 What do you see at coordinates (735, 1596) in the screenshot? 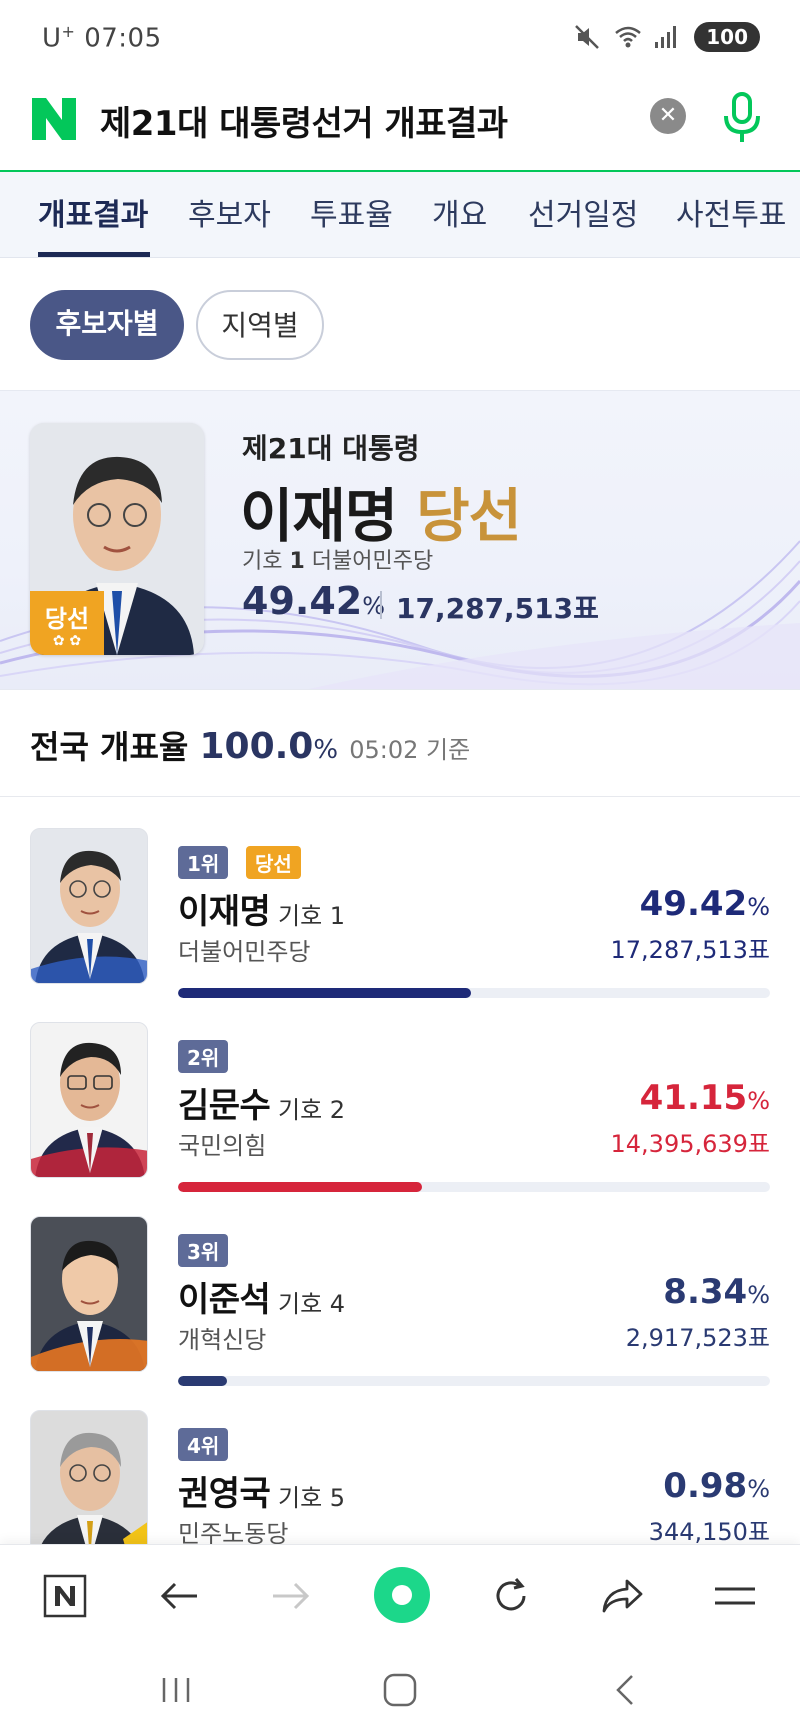
I see `menu-icon` at bounding box center [735, 1596].